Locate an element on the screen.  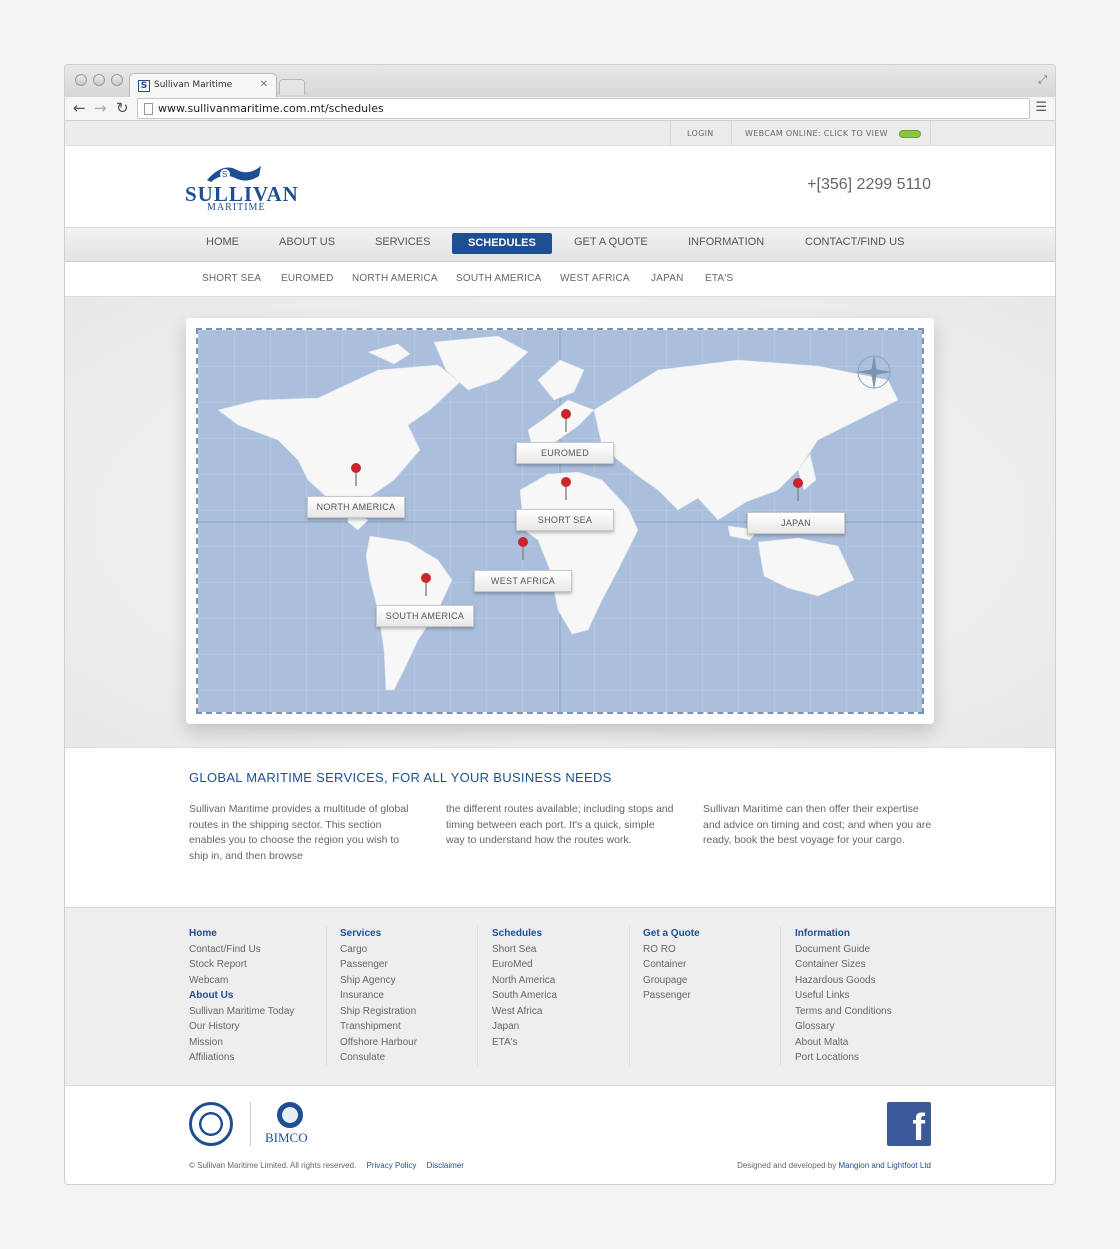
footer-link: Webcam is located at coordinates (257, 981).